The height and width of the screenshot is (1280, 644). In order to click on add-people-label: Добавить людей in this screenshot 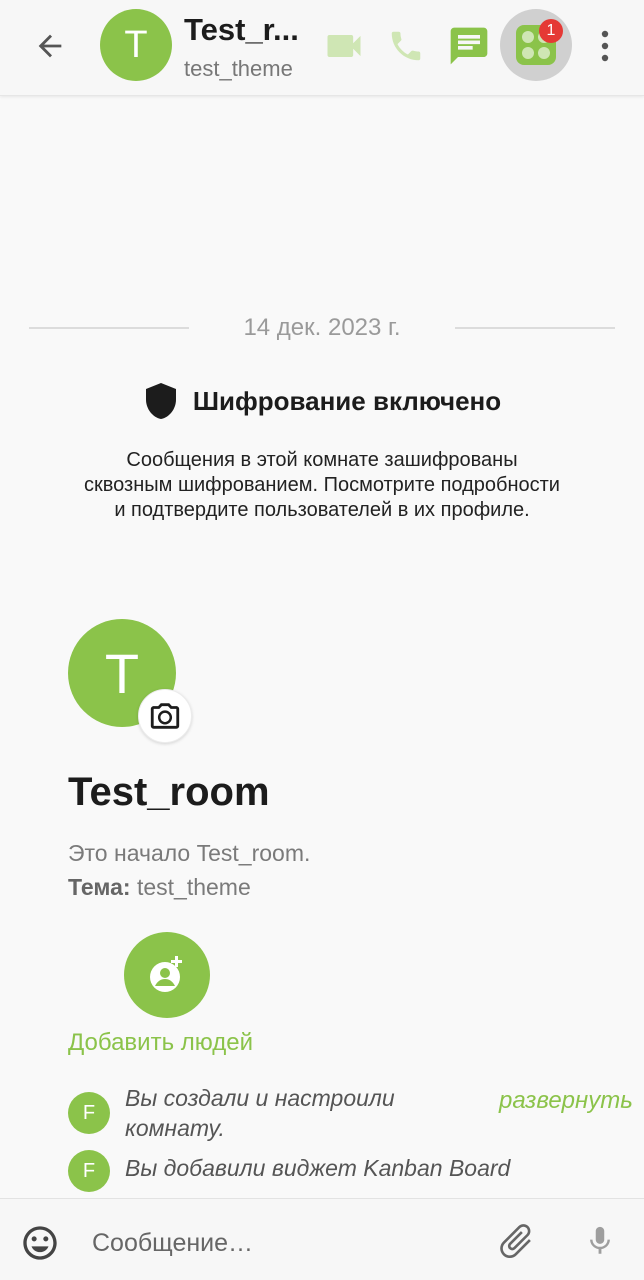, I will do `click(160, 1043)`.